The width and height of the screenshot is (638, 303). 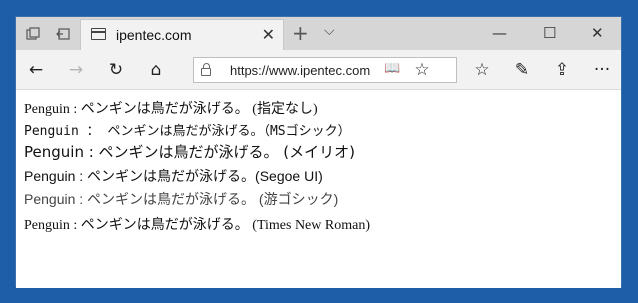 What do you see at coordinates (206, 69) in the screenshot?
I see `lock-icon` at bounding box center [206, 69].